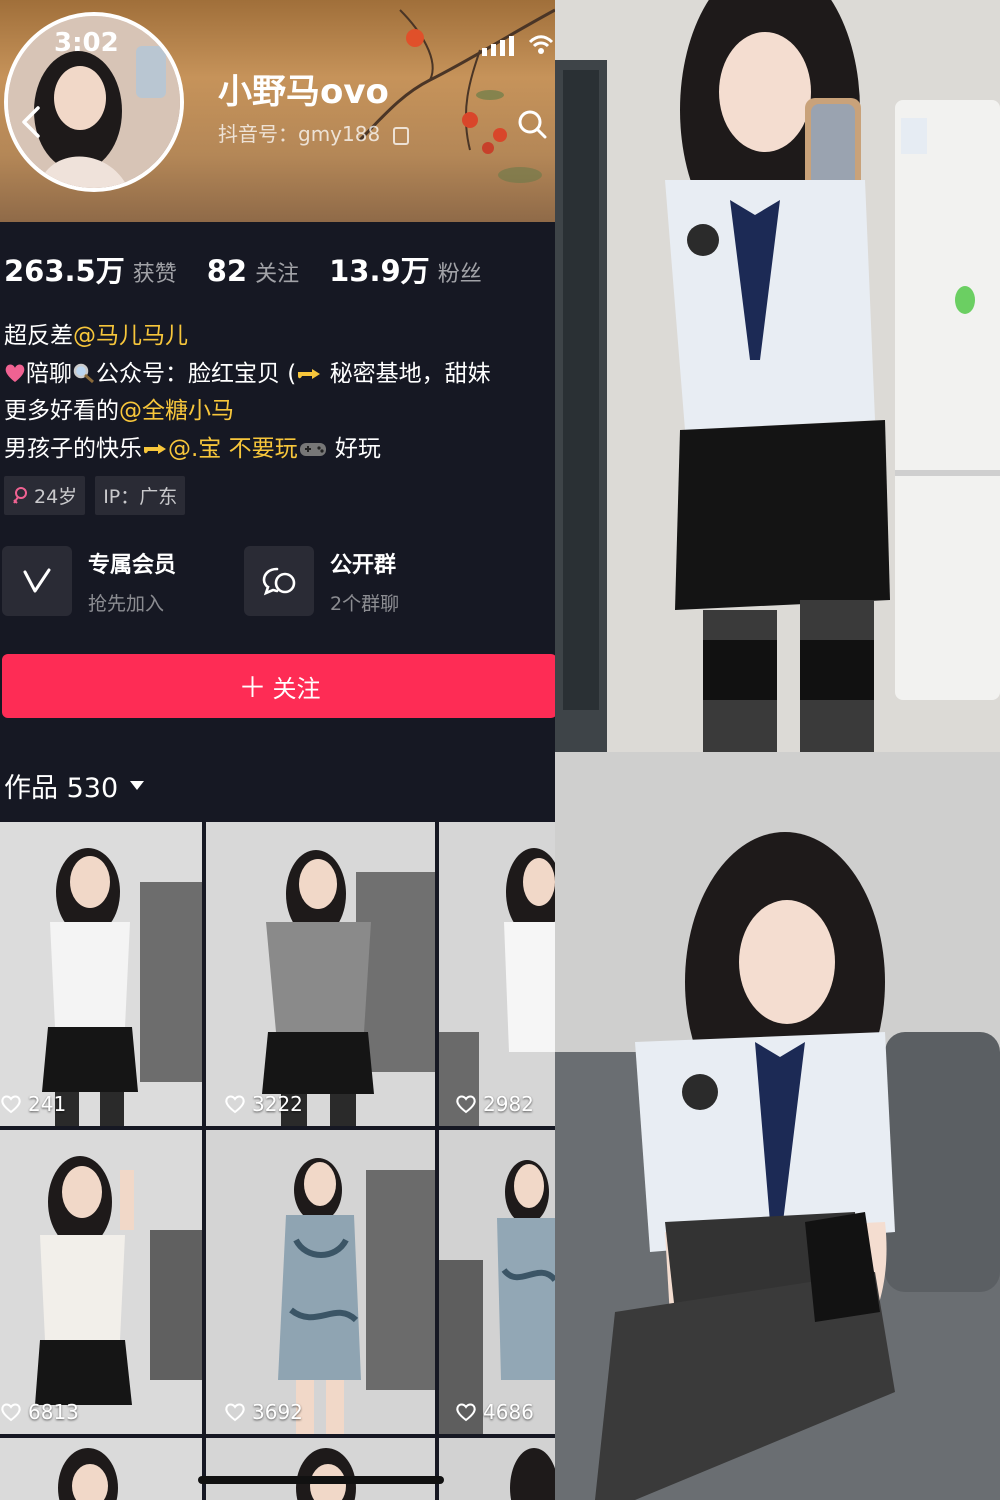 The height and width of the screenshot is (1500, 1000). I want to click on vip-icon, so click(37, 580).